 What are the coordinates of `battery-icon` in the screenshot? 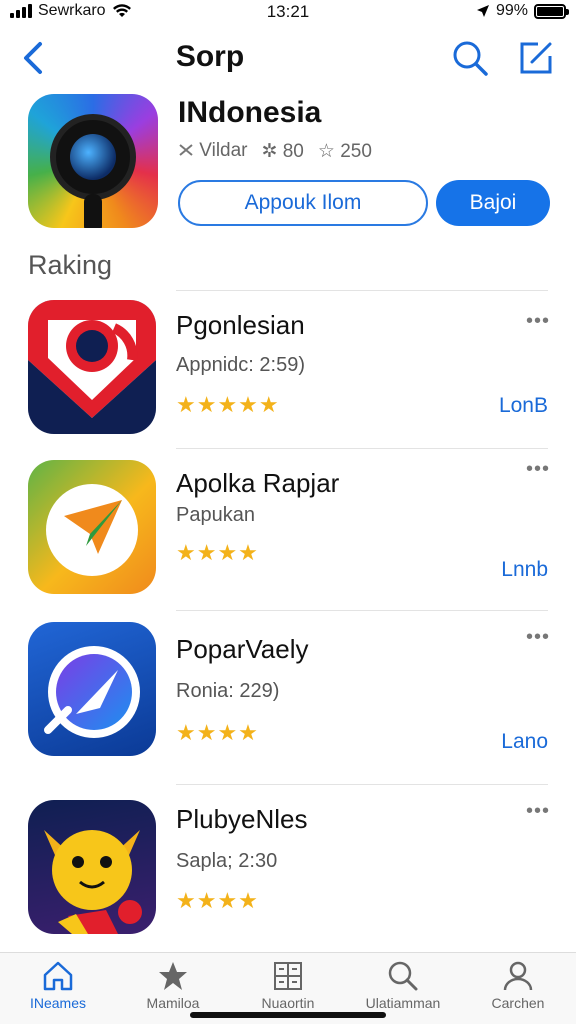 It's located at (551, 11).